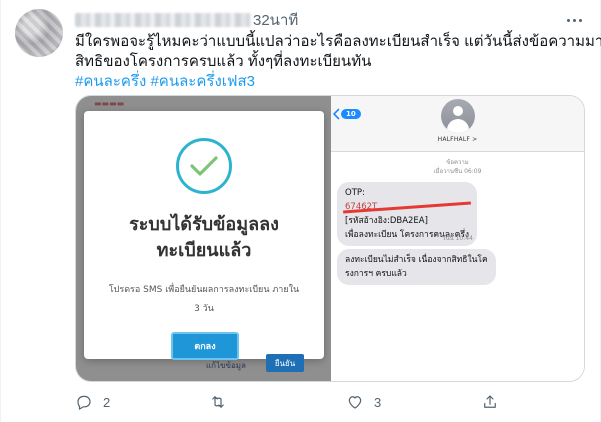 This screenshot has width=601, height=422. What do you see at coordinates (275, 20) in the screenshot?
I see `tweet-time: 32นาที` at bounding box center [275, 20].